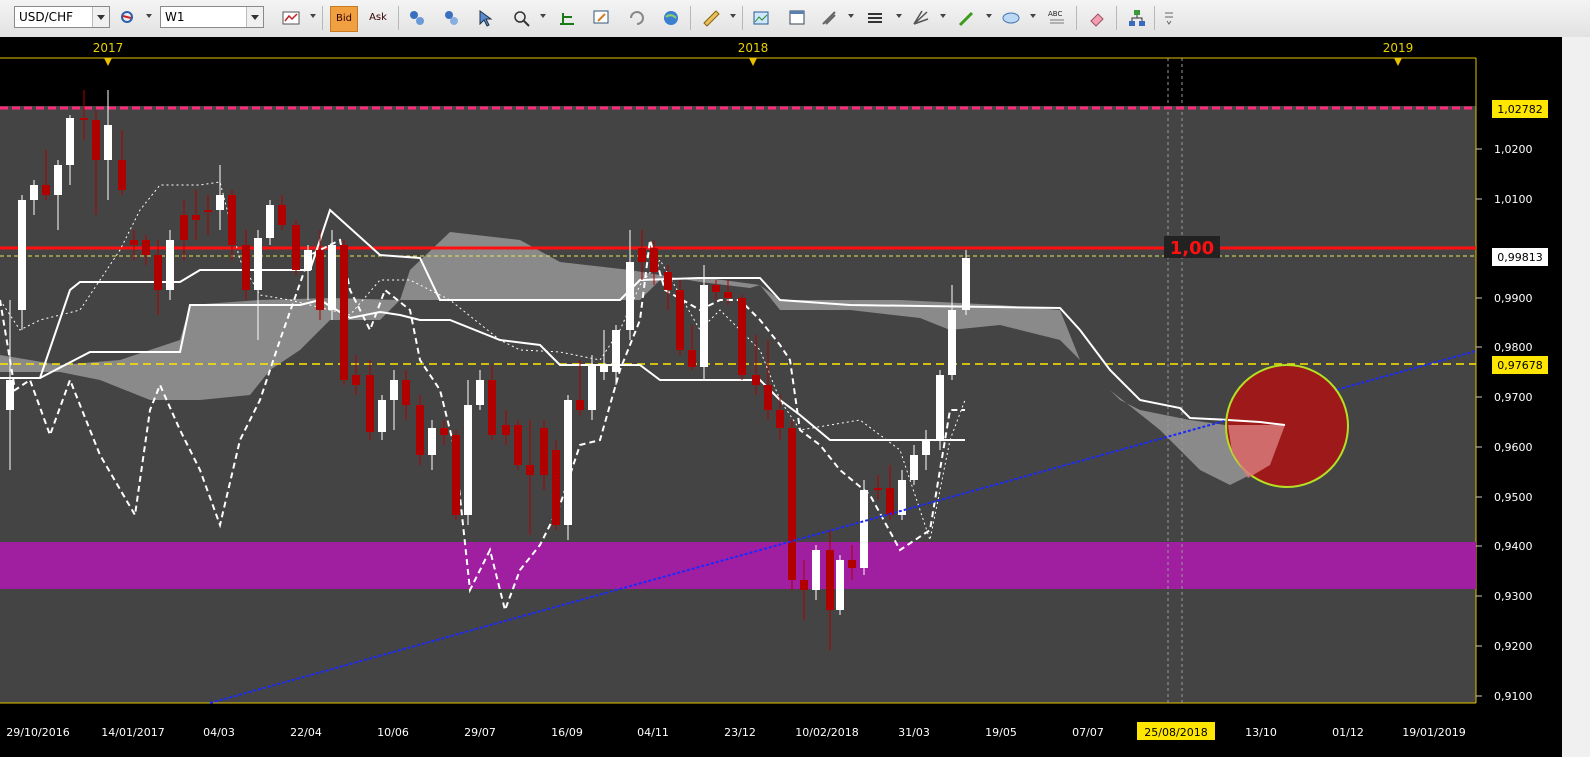  I want to click on price-tick-label: 1,0100, so click(1513, 199).